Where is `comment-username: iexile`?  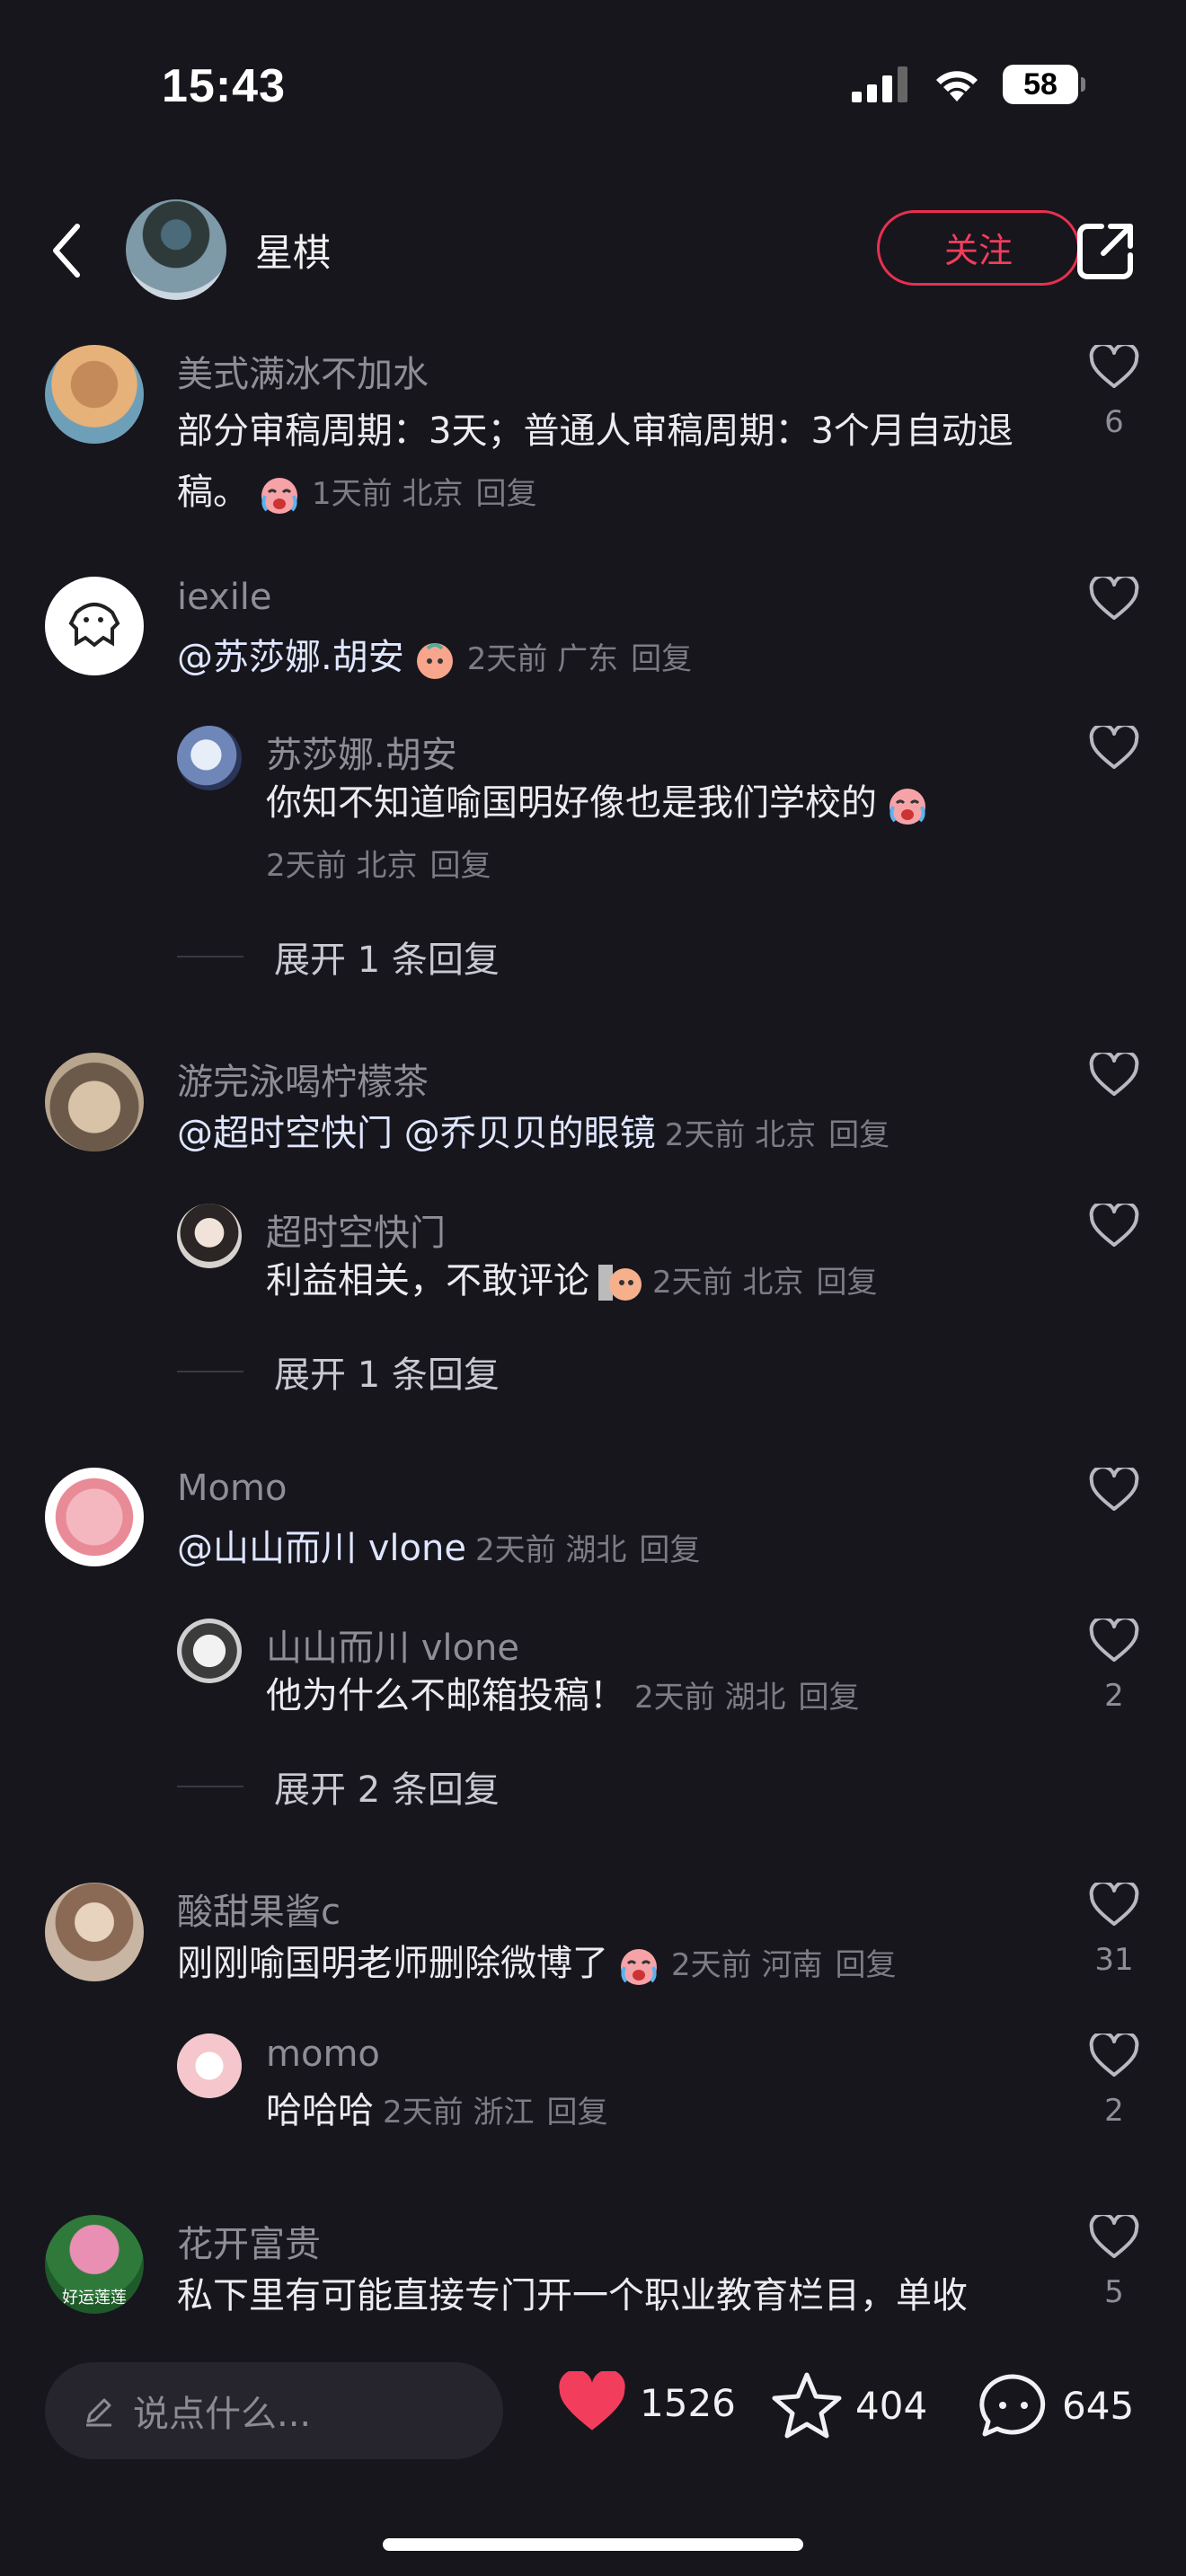 comment-username: iexile is located at coordinates (224, 597).